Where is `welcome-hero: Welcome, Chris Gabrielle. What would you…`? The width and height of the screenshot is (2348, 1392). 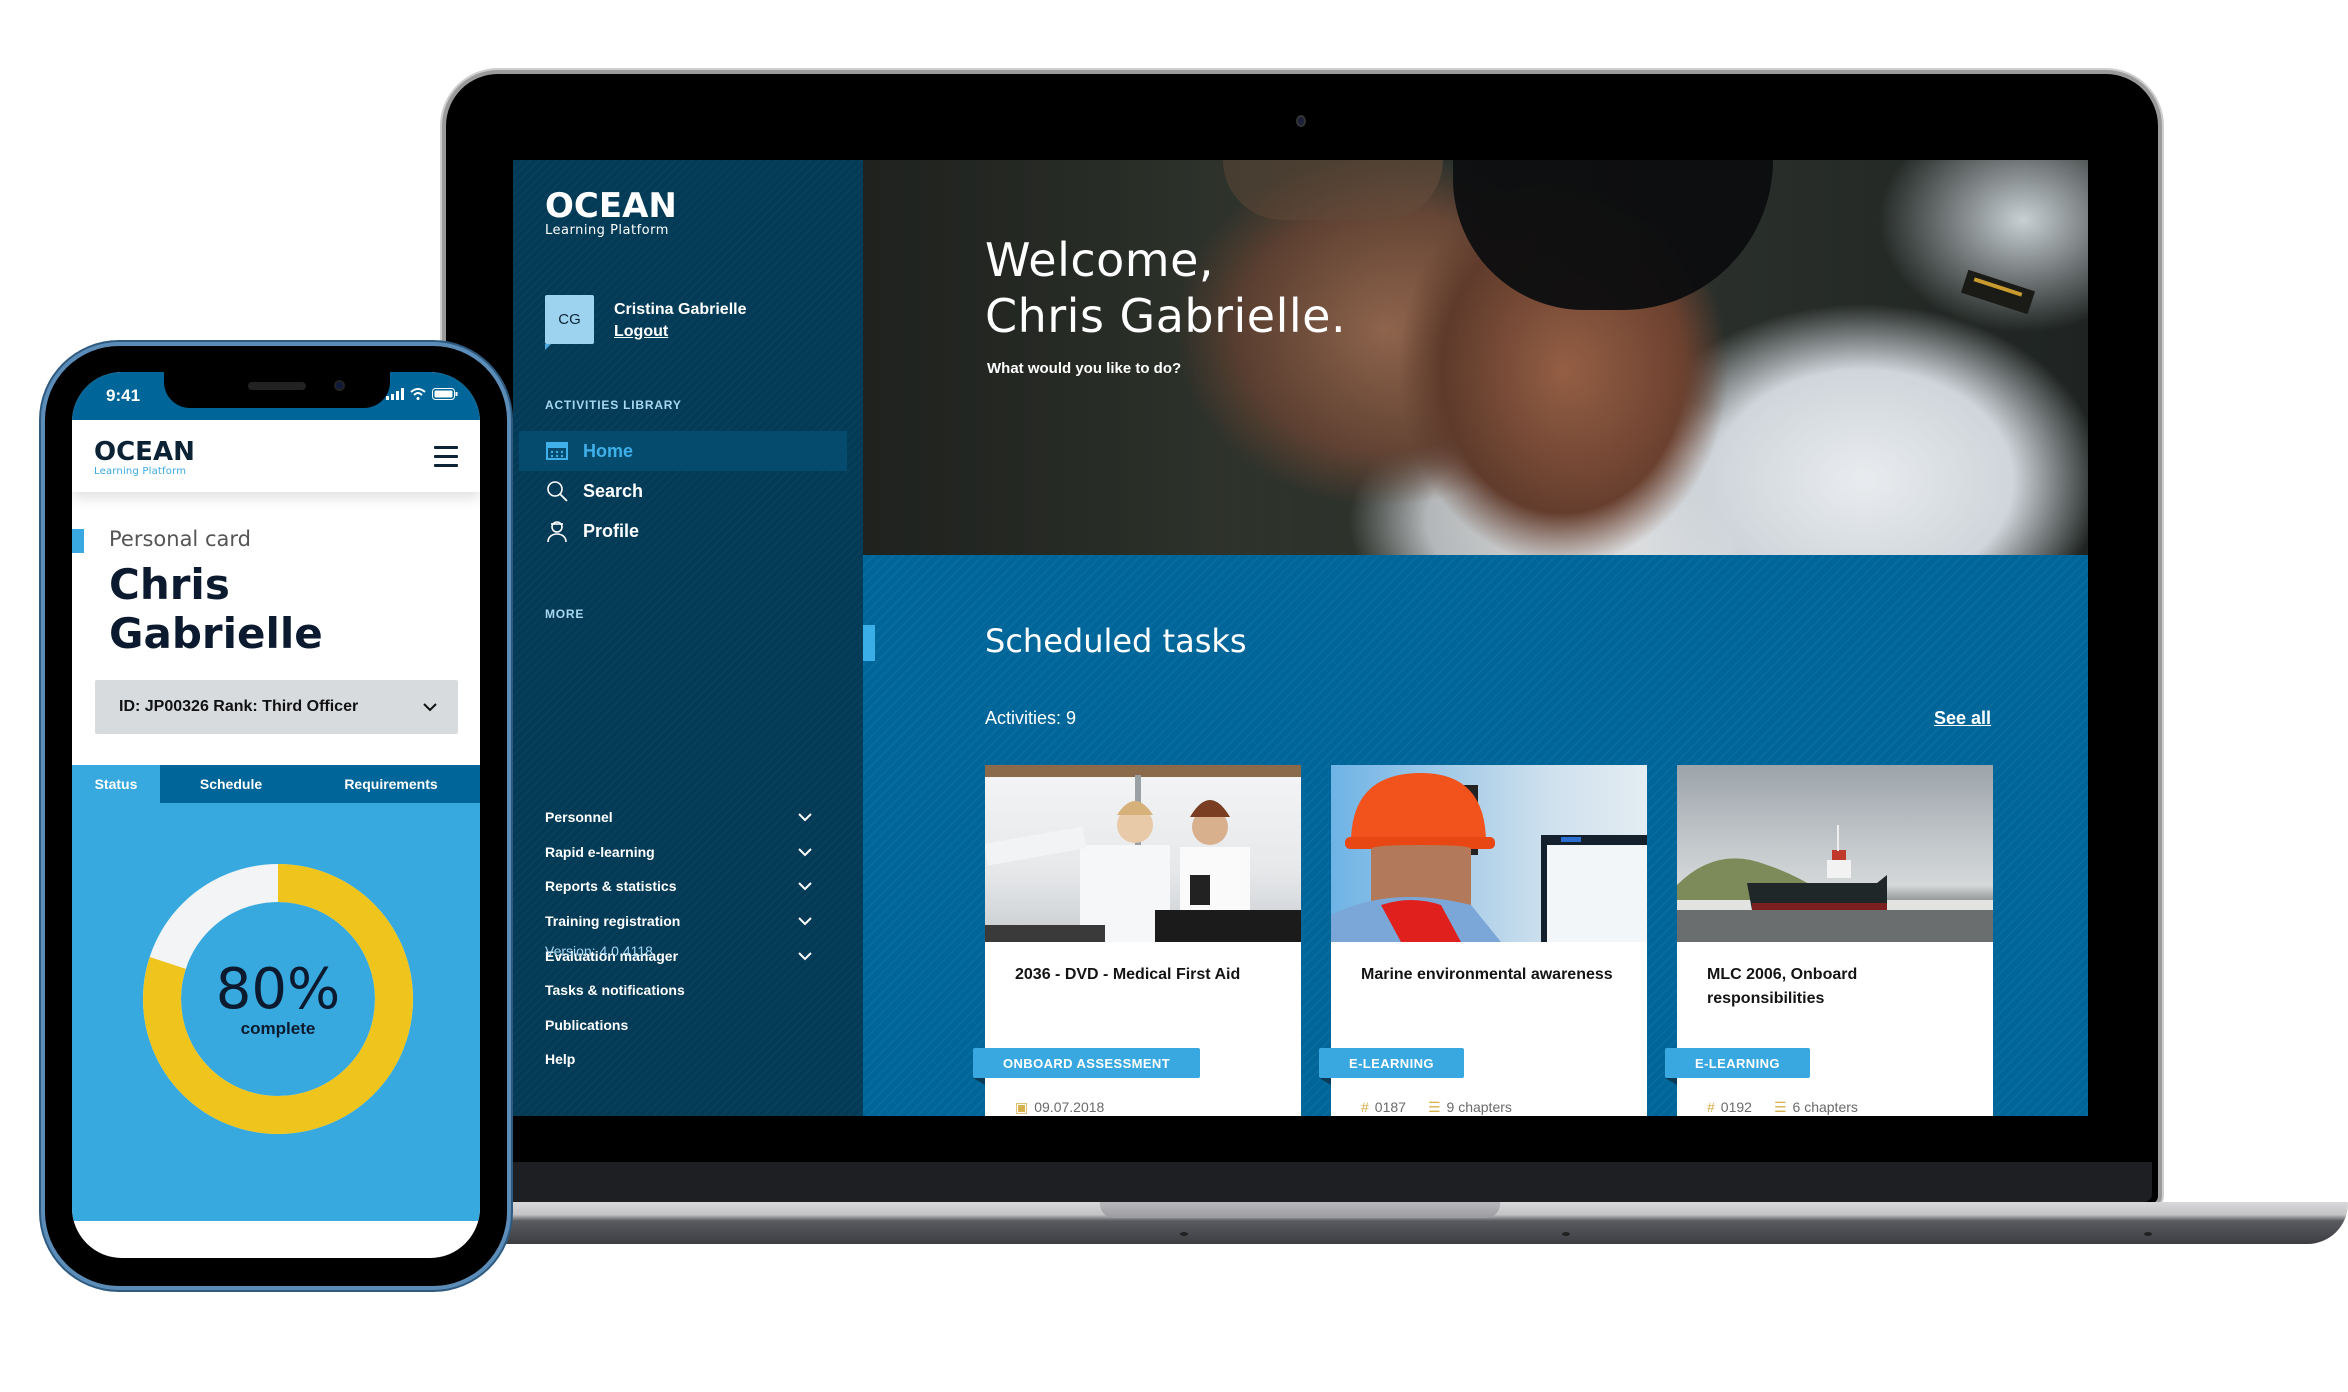
welcome-hero: Welcome, Chris Gabrielle. What would you… is located at coordinates (1475, 357).